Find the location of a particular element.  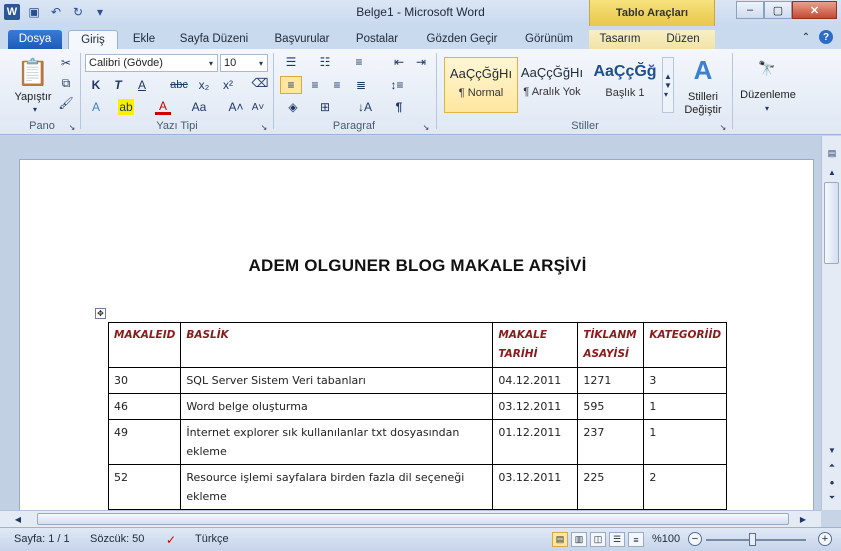

tab-design: Tasarım is located at coordinates (620, 39).